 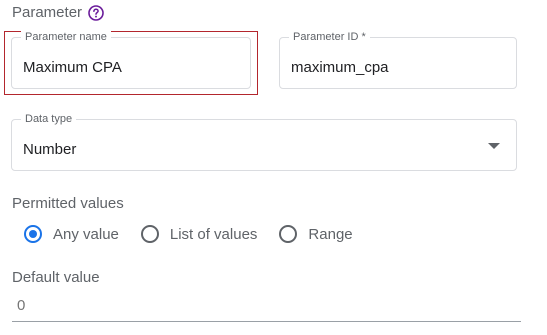 I want to click on section-title: Parameter, so click(x=47, y=12).